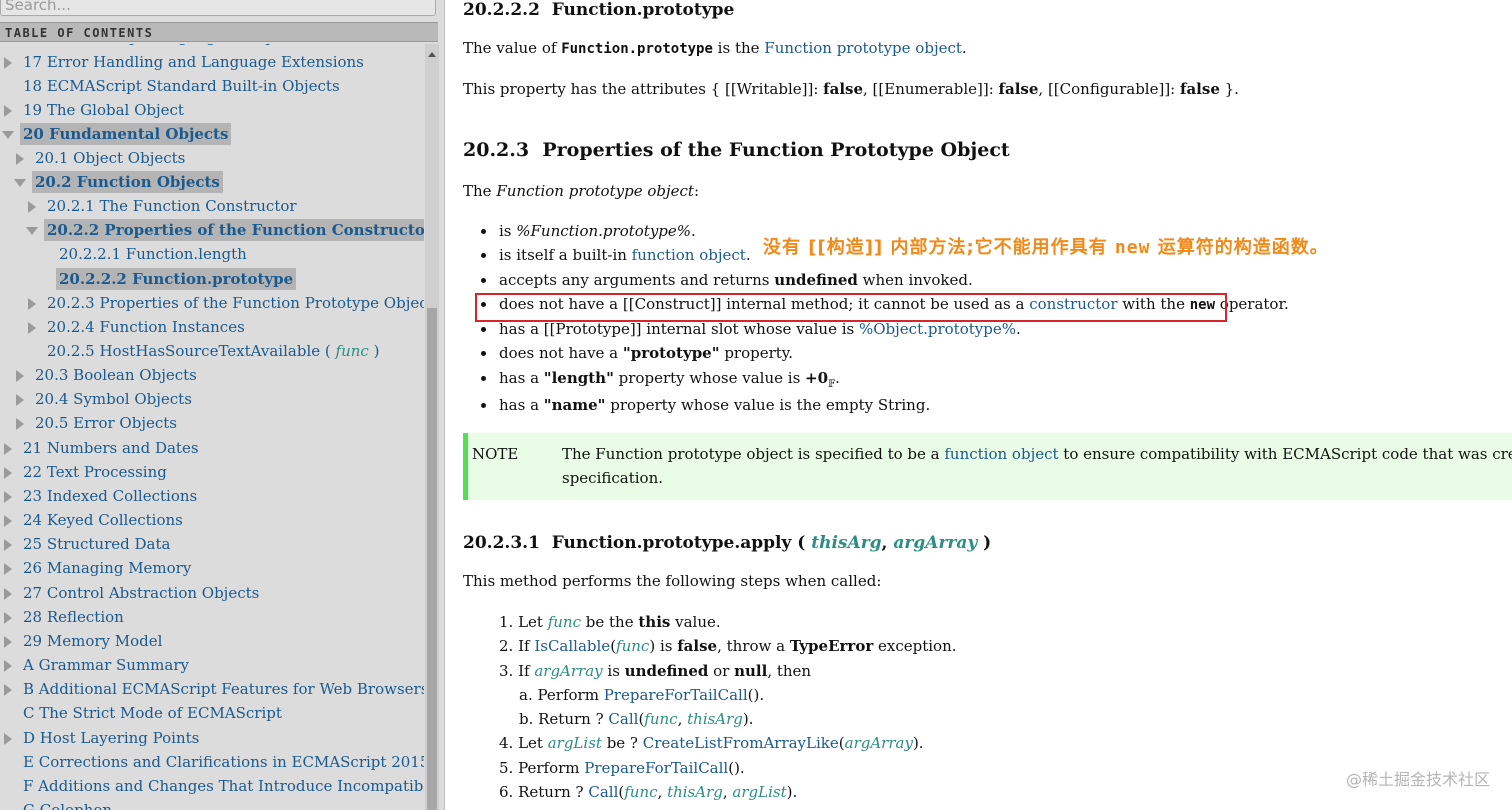 The height and width of the screenshot is (810, 1512). I want to click on toc-item-label: 20.2.5 HostHasSourceTextAvailable (, so click(189, 351).